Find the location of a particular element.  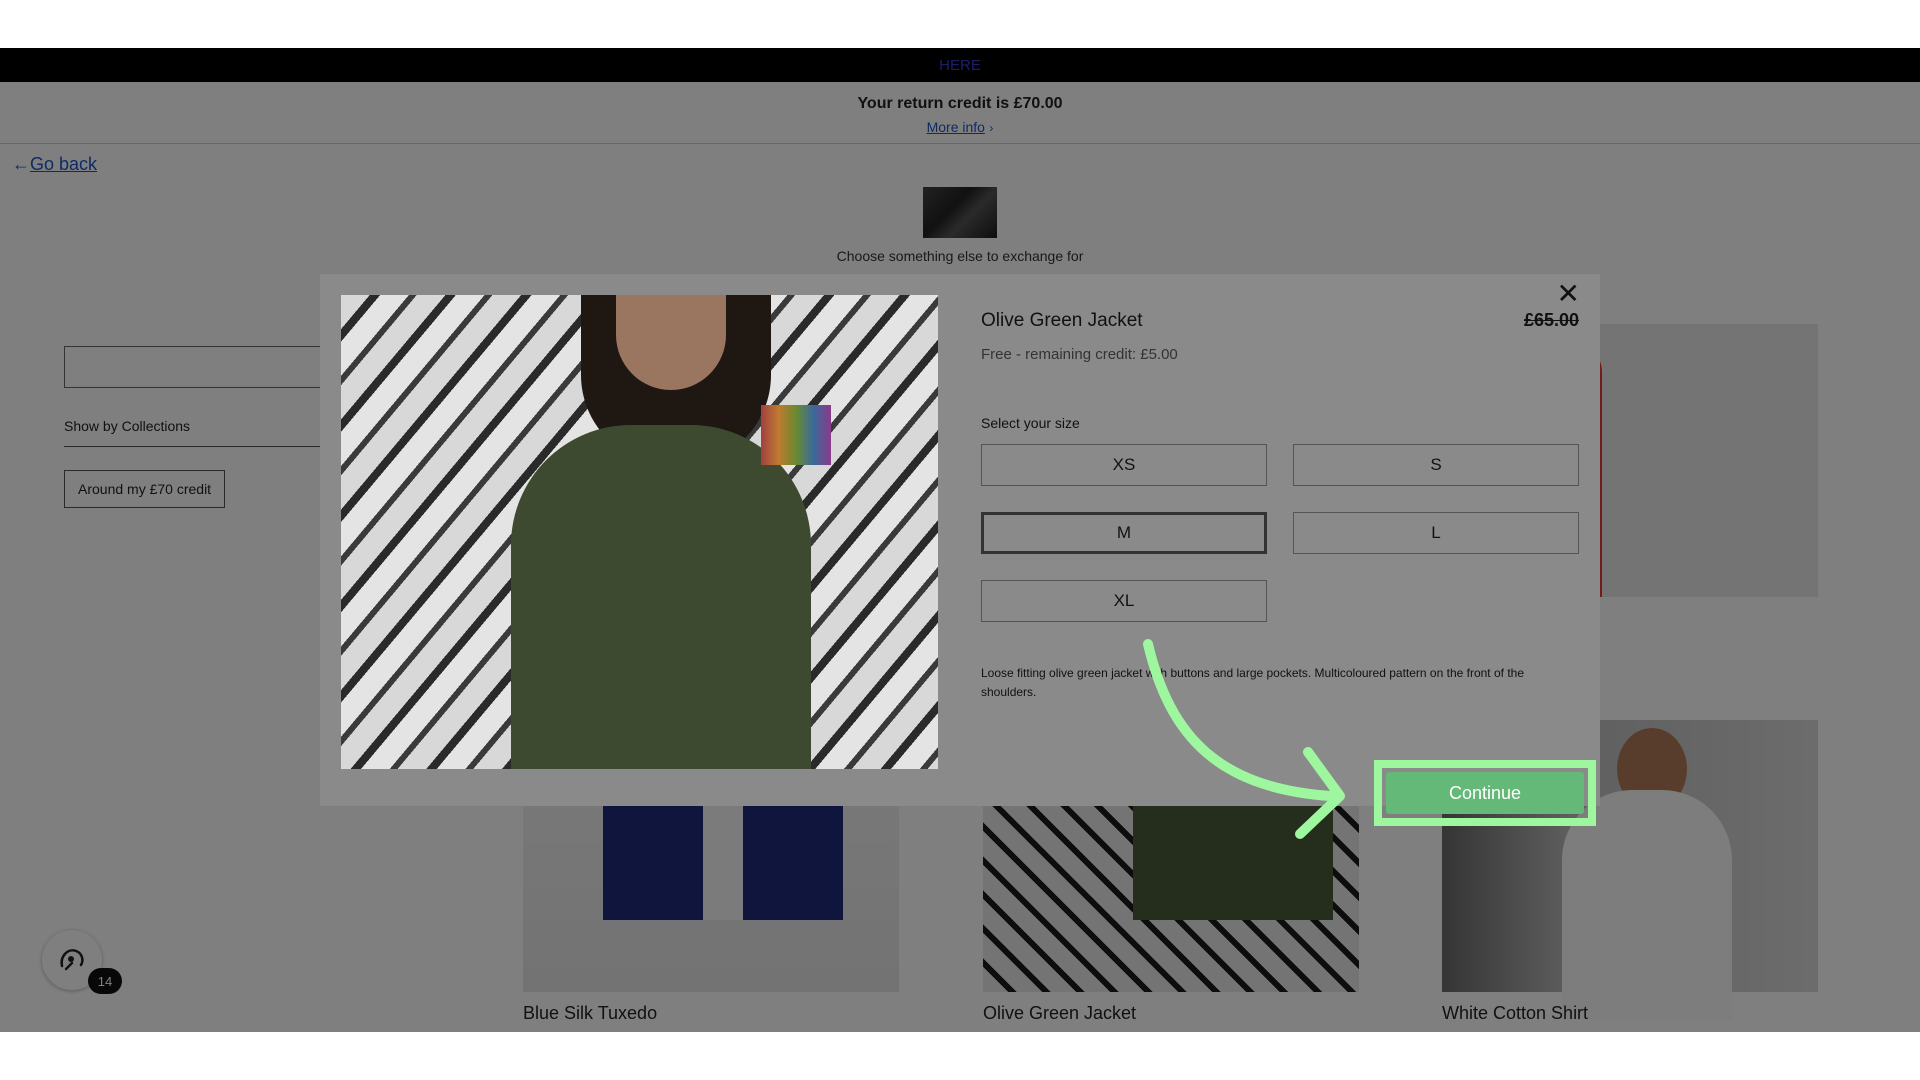

select-size-label: Select your size is located at coordinates (1030, 423).